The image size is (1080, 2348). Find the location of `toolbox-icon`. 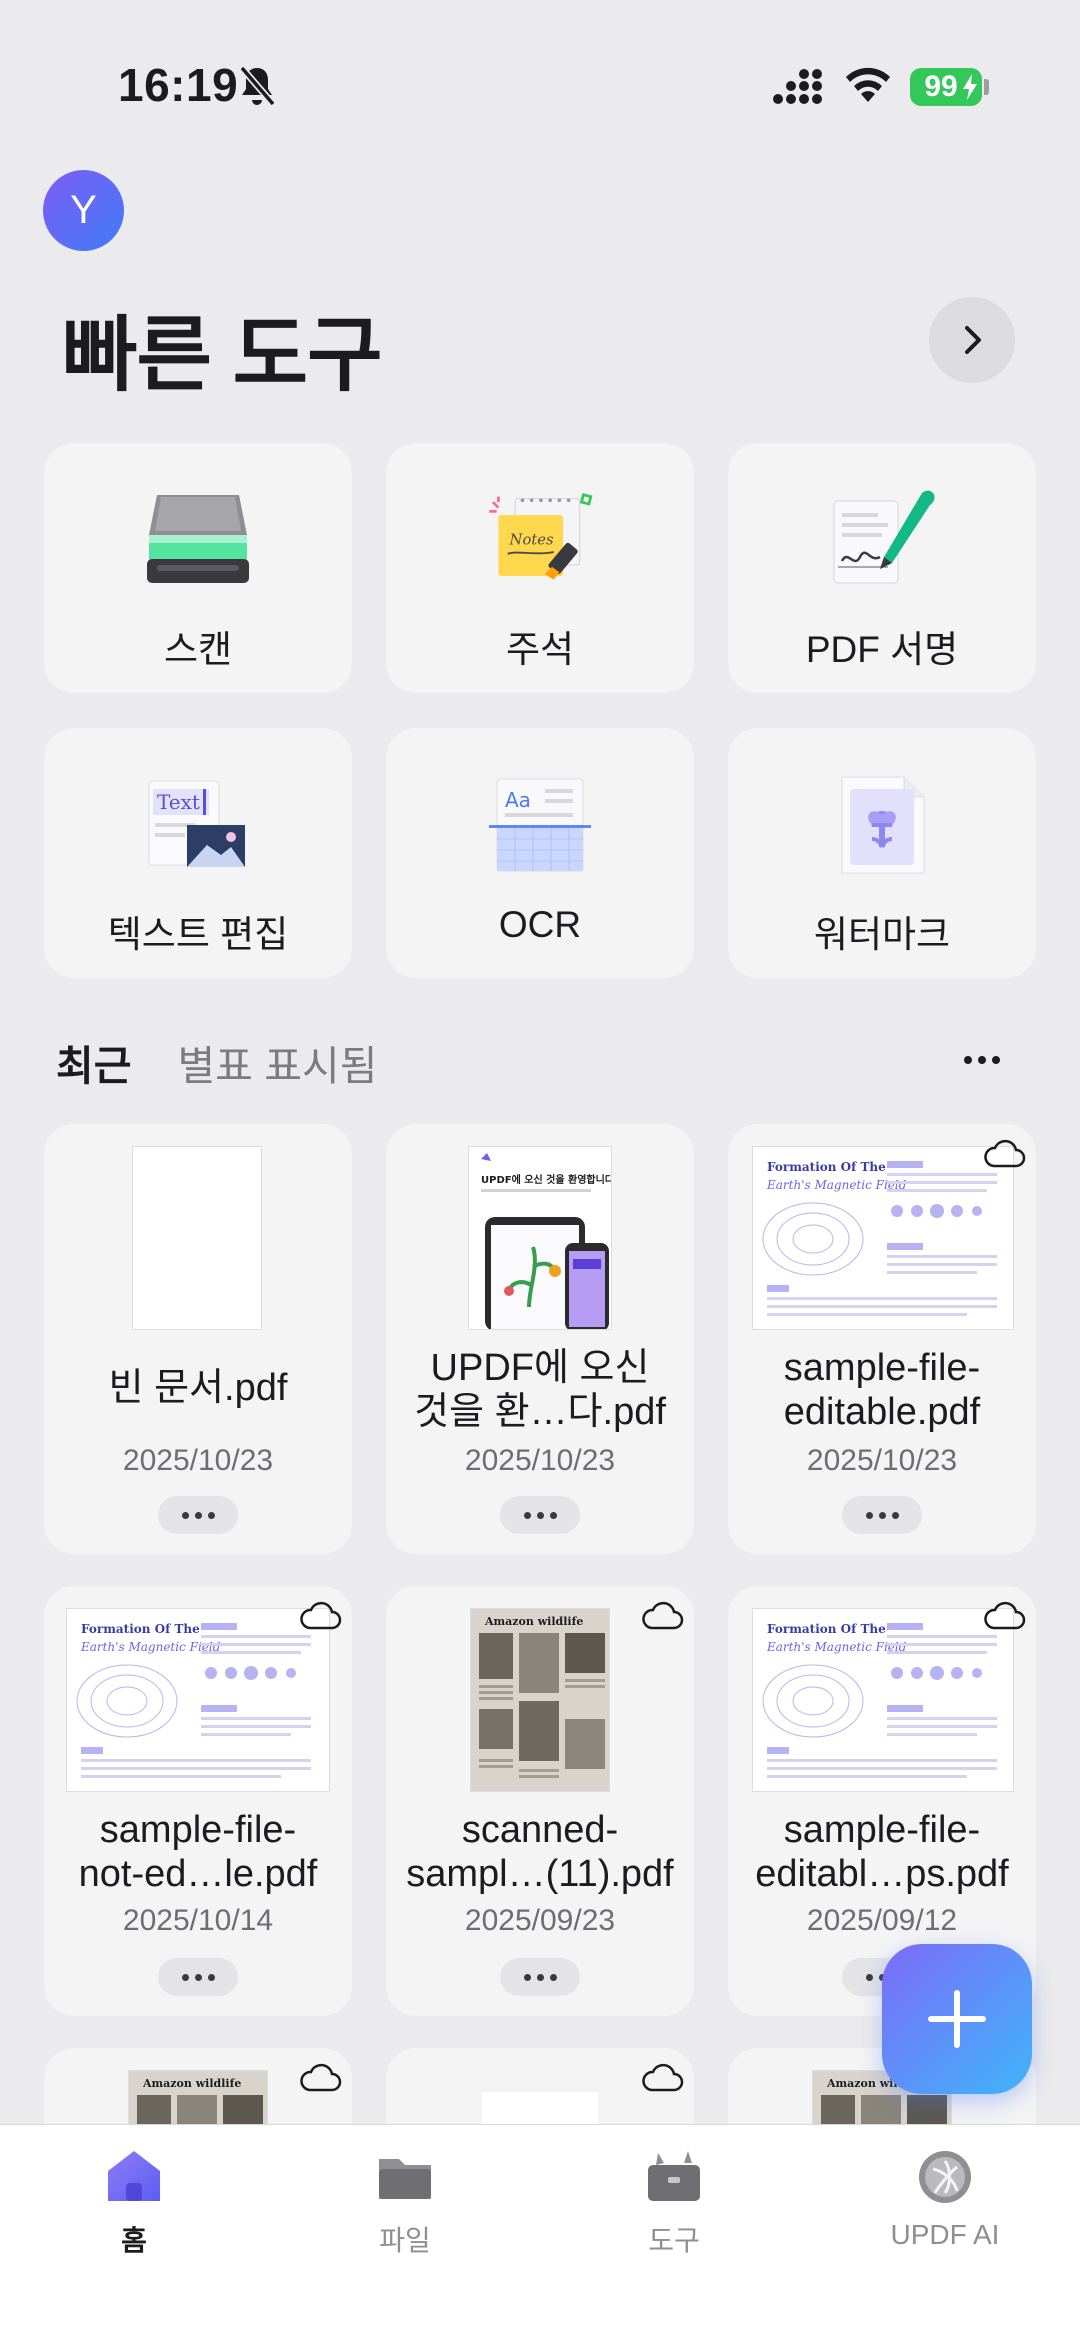

toolbox-icon is located at coordinates (674, 2176).